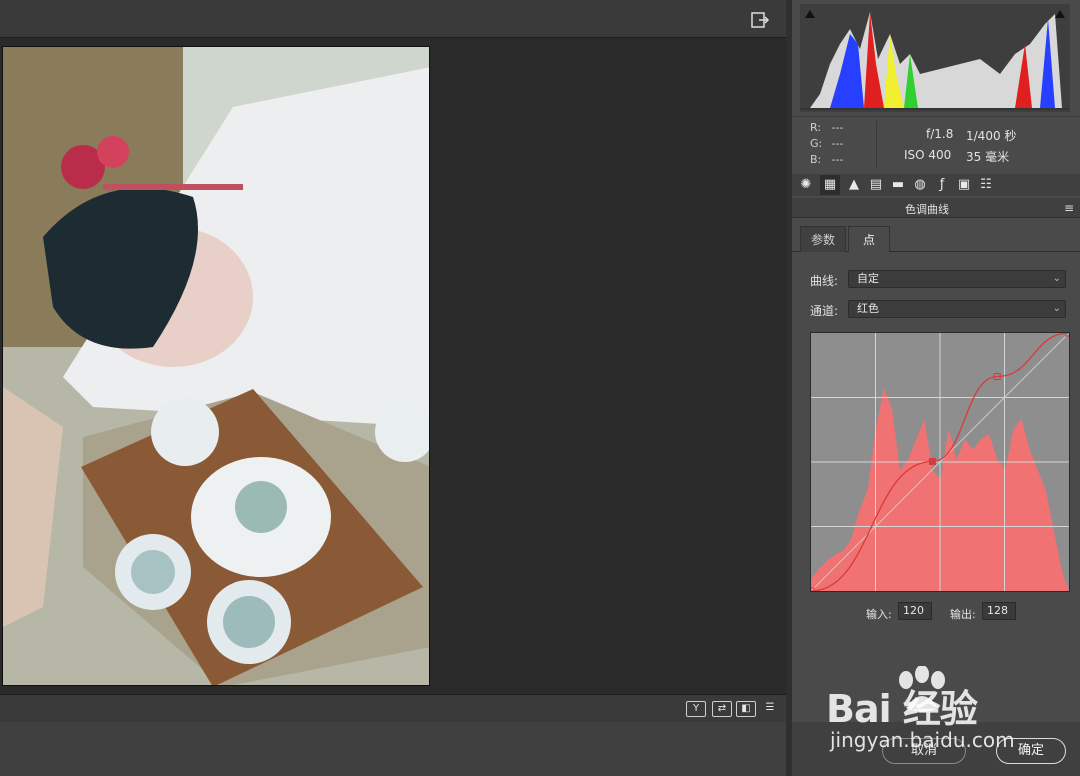 The image size is (1080, 776). I want to click on basic-panel-icon: ✺, so click(806, 185).